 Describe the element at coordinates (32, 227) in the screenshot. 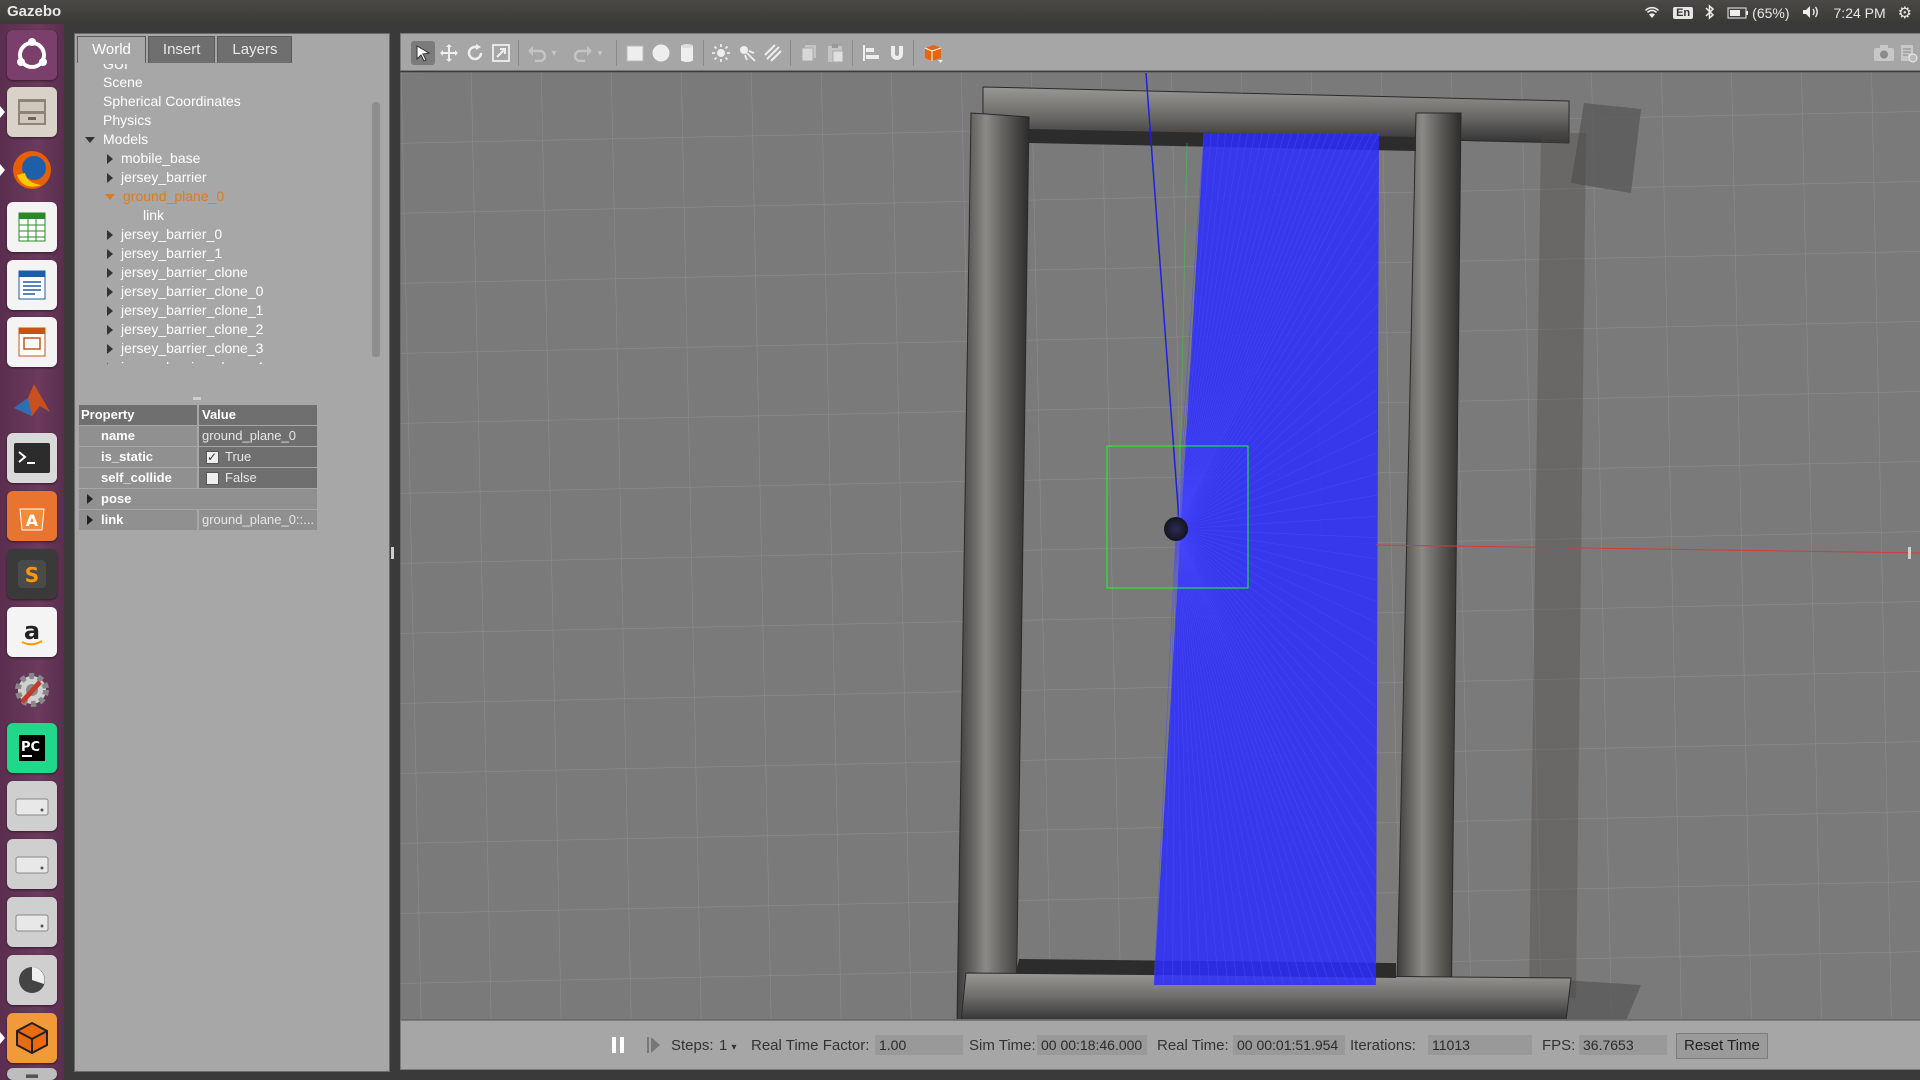

I see `calc-launcher` at that location.